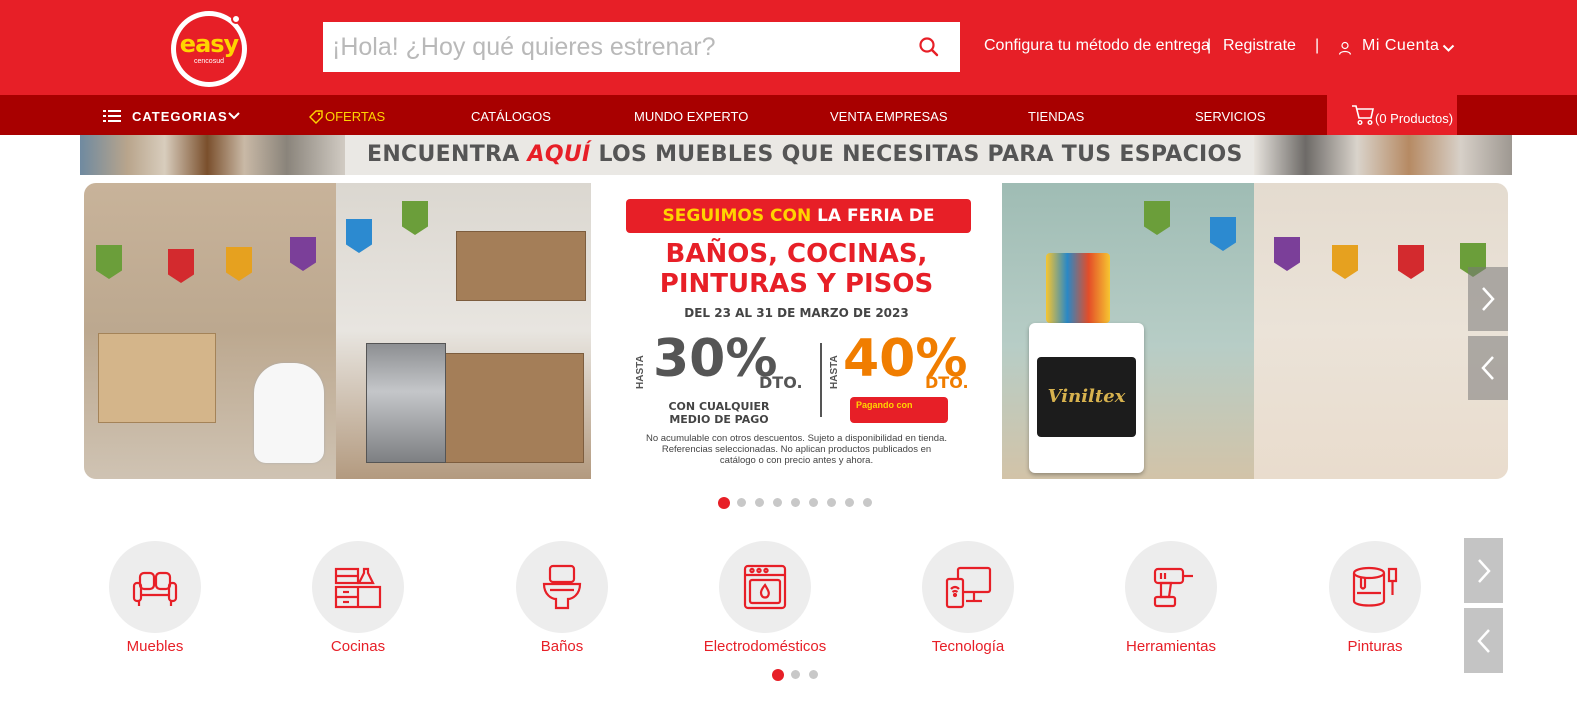  I want to click on my-account-link: Mi Cuenta, so click(1400, 46).